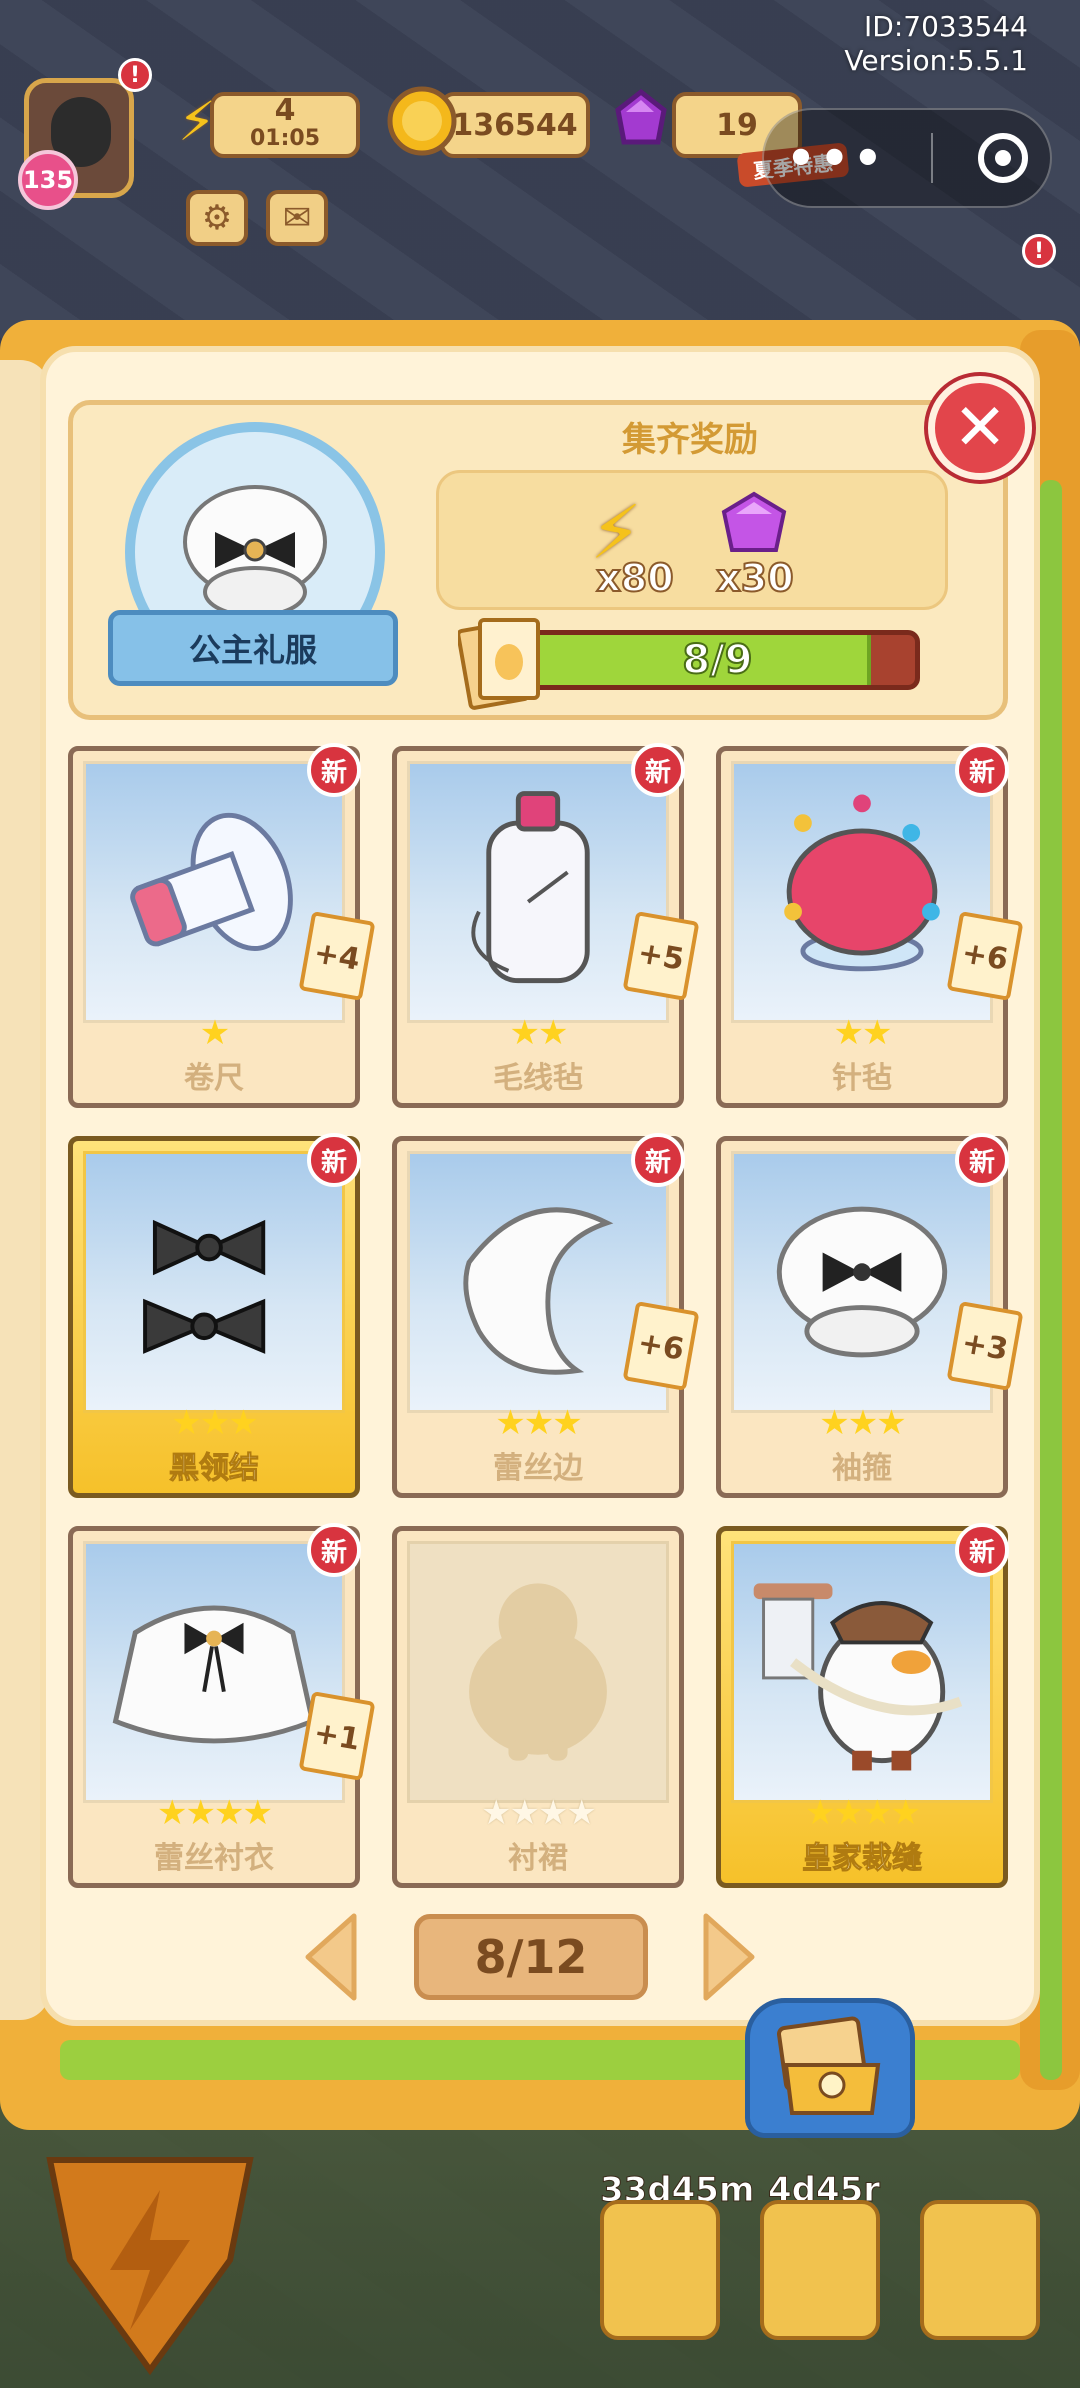 The width and height of the screenshot is (1080, 2388). I want to click on lightning-icon: ⚡, so click(197, 121).